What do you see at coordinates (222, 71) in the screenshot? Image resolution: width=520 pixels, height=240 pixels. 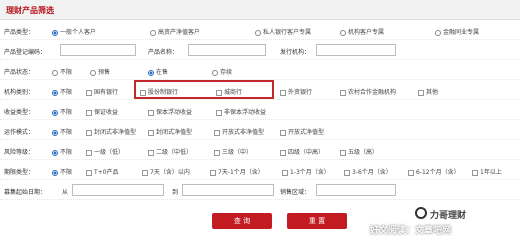 I see `status-option-existing: 存续` at bounding box center [222, 71].